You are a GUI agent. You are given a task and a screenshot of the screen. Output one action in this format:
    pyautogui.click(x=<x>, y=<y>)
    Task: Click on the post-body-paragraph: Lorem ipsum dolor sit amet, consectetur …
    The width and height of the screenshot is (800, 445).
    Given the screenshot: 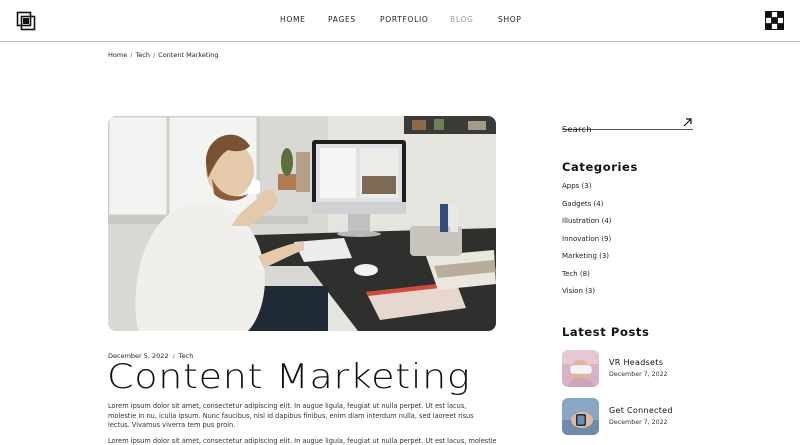 What is the action you would take?
    pyautogui.click(x=302, y=441)
    